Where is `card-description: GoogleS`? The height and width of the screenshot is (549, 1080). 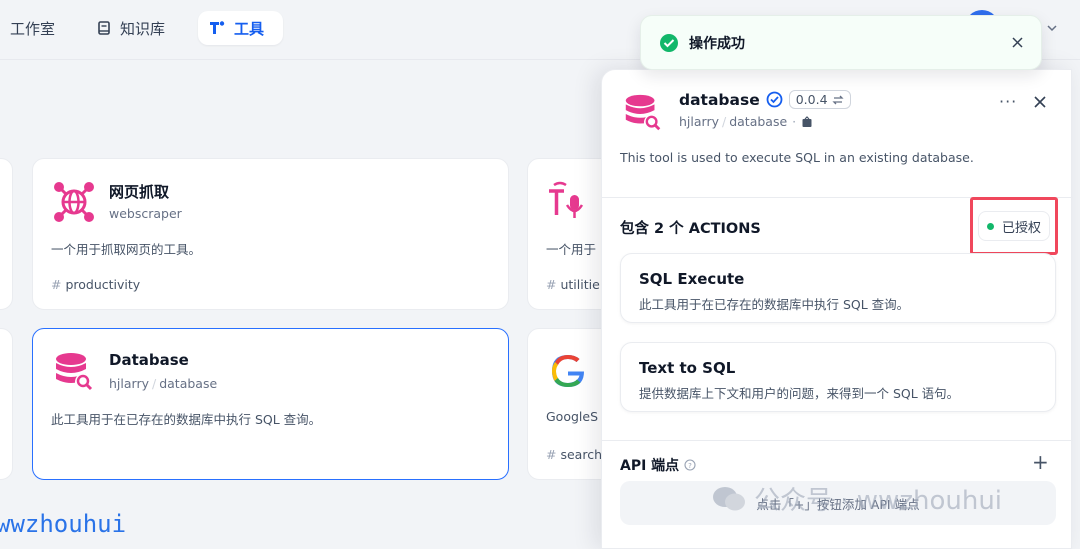
card-description: GoogleS is located at coordinates (572, 416).